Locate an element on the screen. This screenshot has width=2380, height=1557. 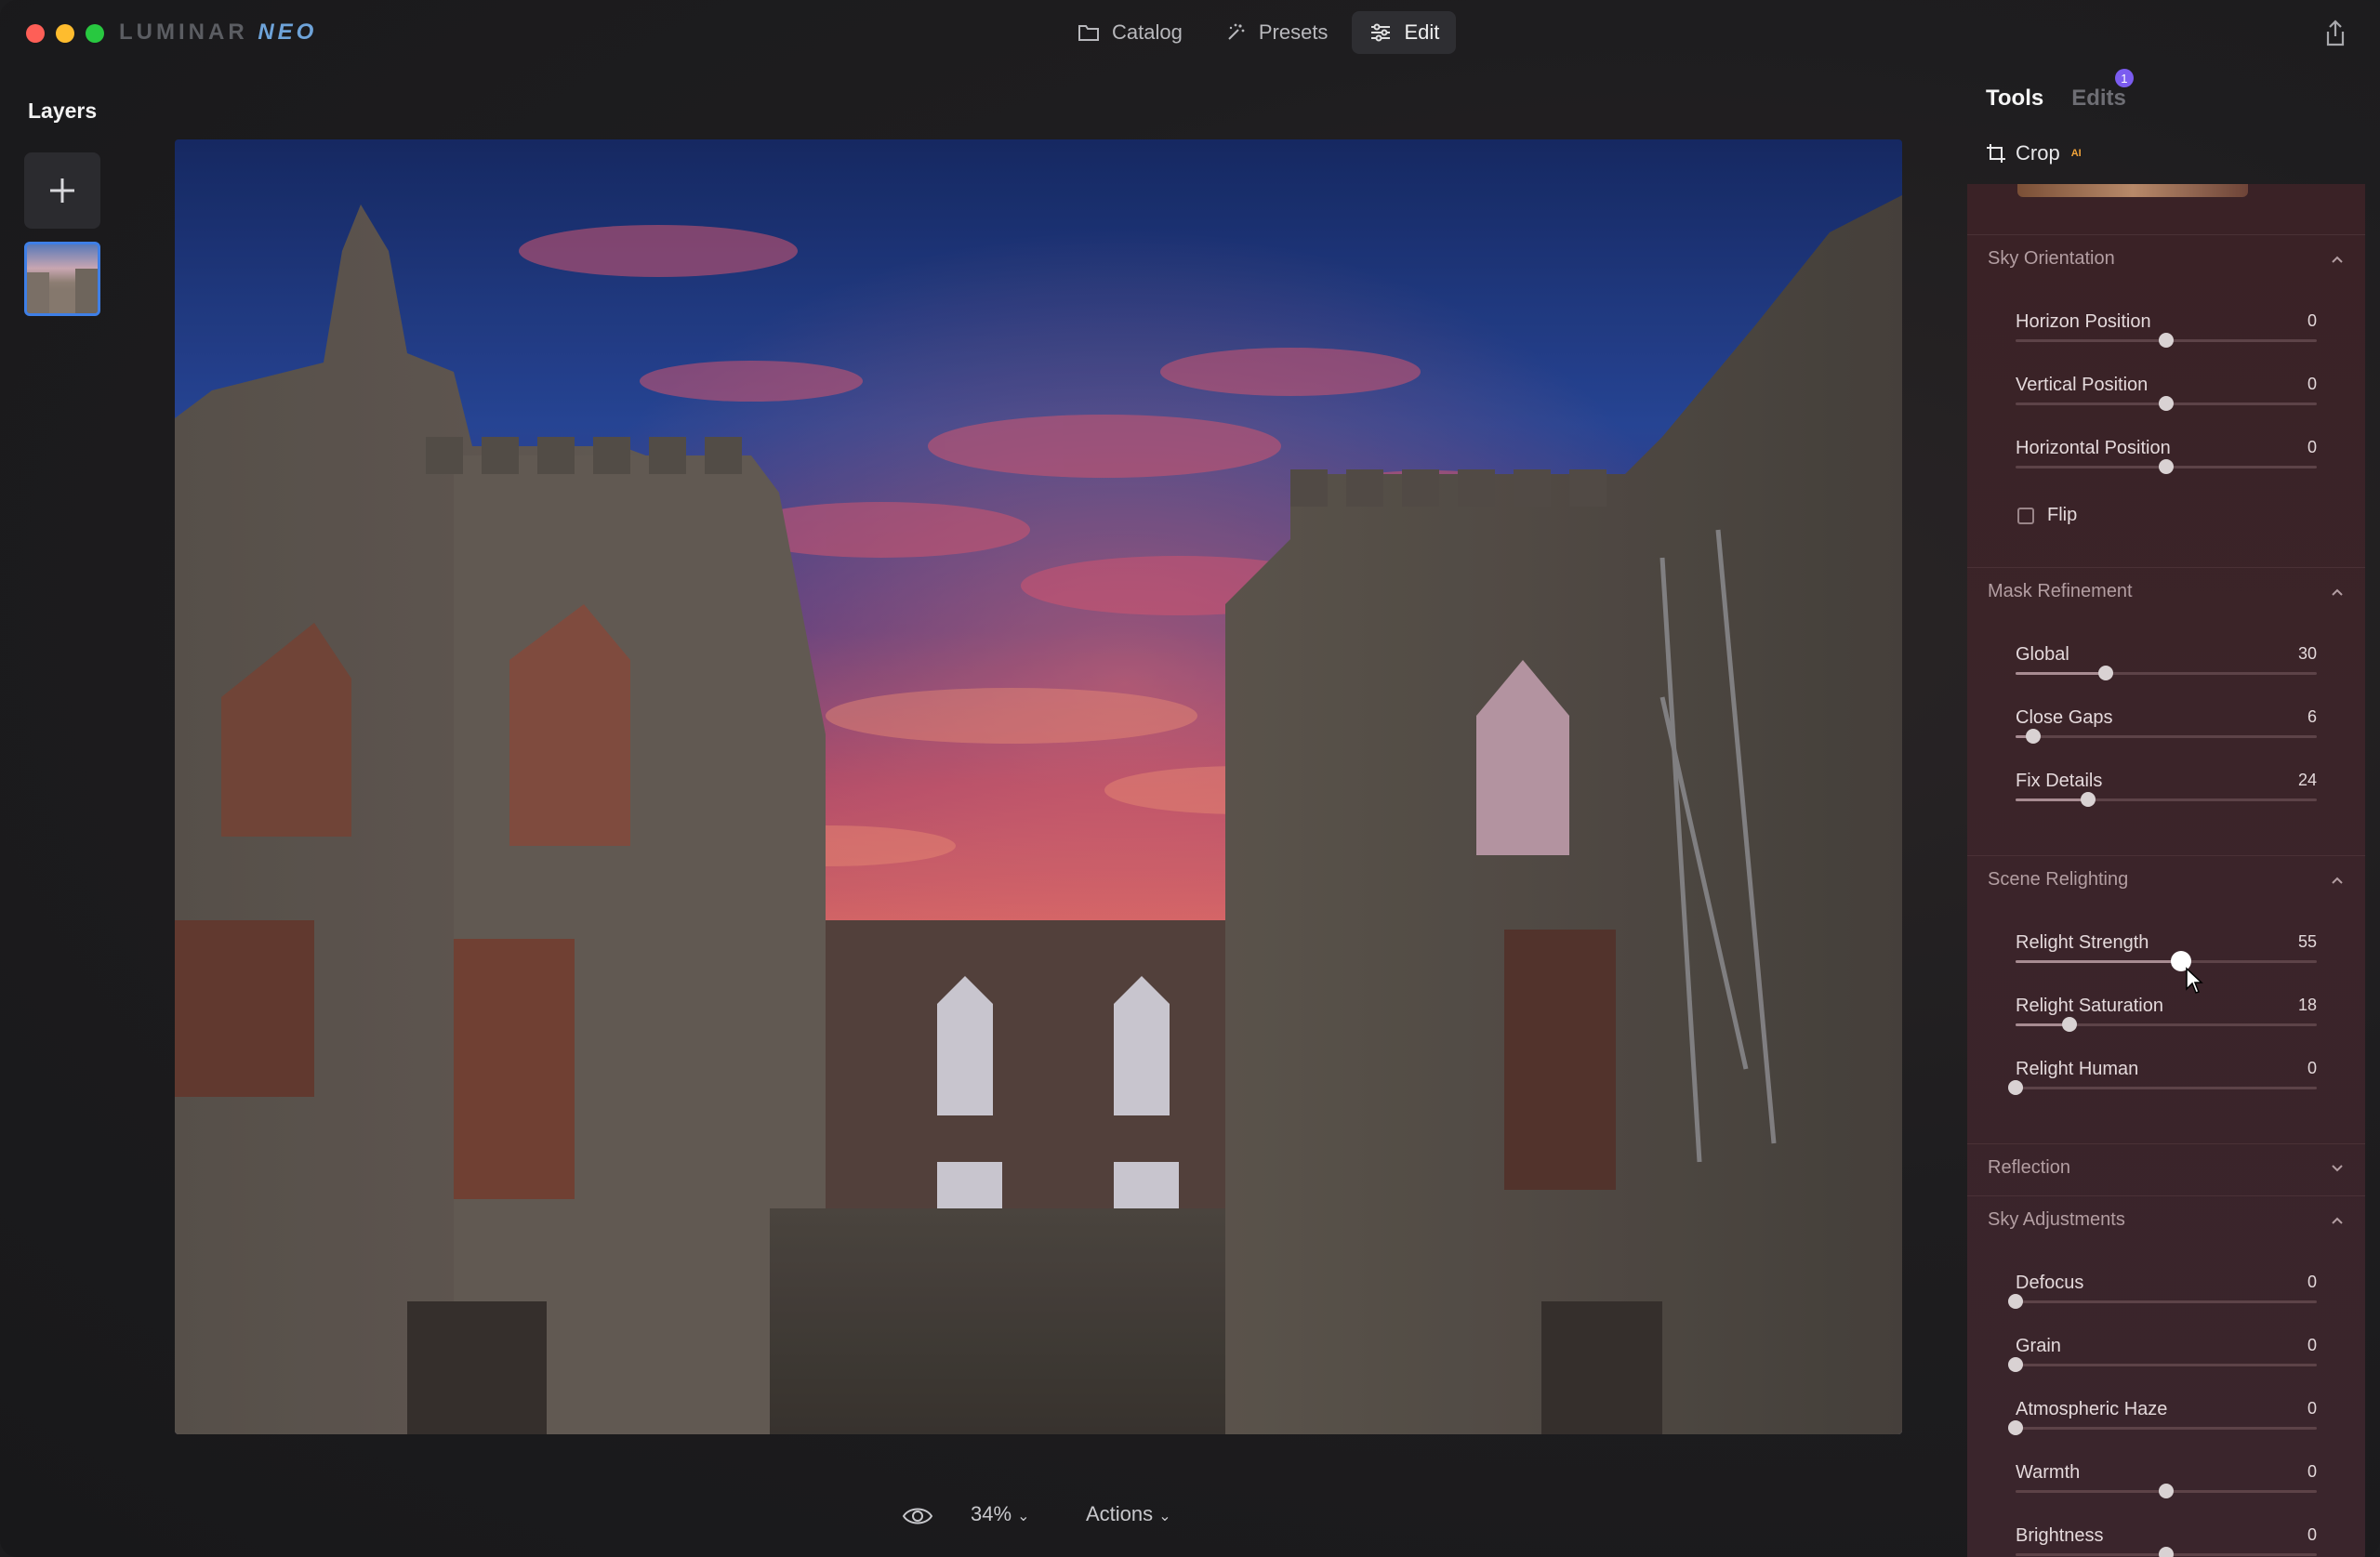
ai-badge: AI is located at coordinates (2076, 154).